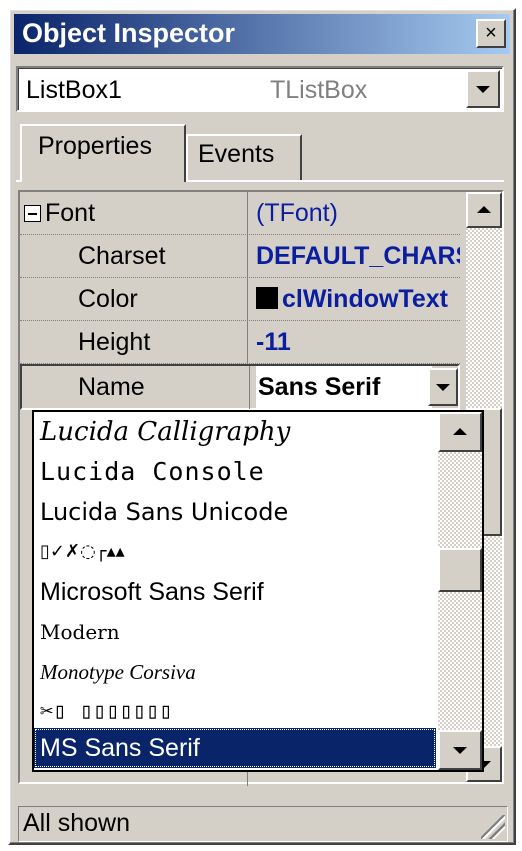 The width and height of the screenshot is (522, 851). Describe the element at coordinates (344, 387) in the screenshot. I see `property-value-editor: Sans Serif` at that location.